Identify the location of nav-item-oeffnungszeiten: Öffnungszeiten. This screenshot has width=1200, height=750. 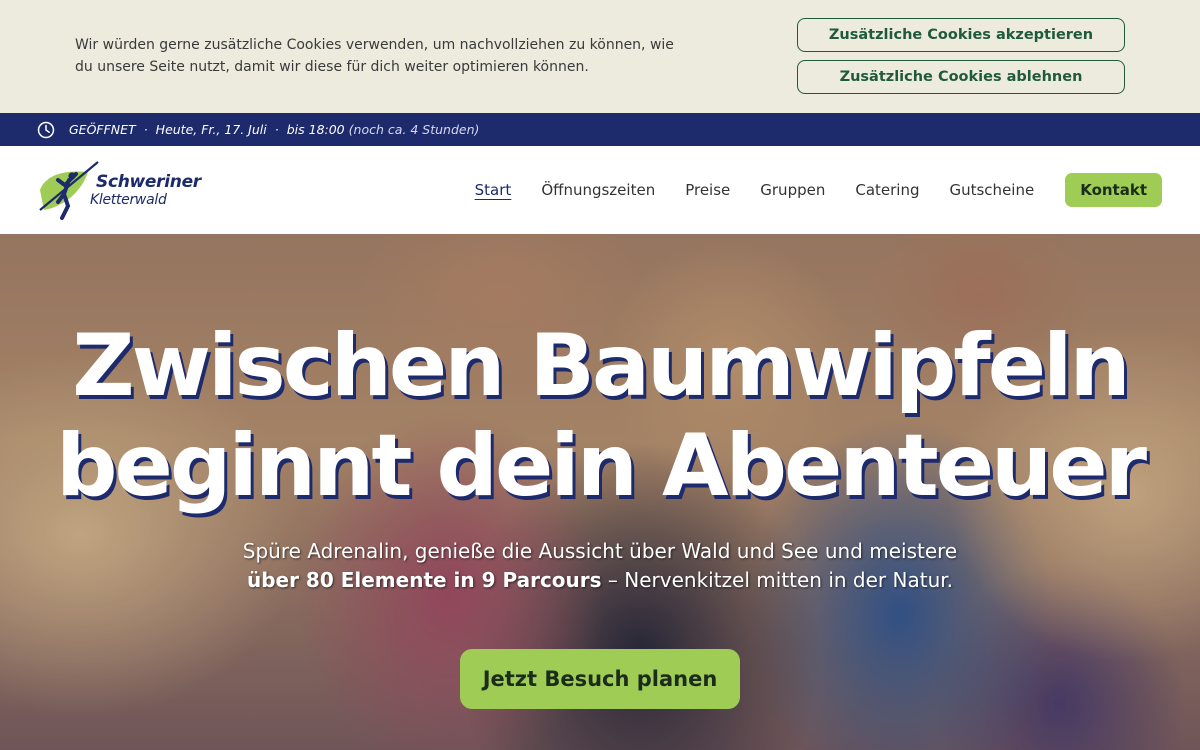
(598, 190).